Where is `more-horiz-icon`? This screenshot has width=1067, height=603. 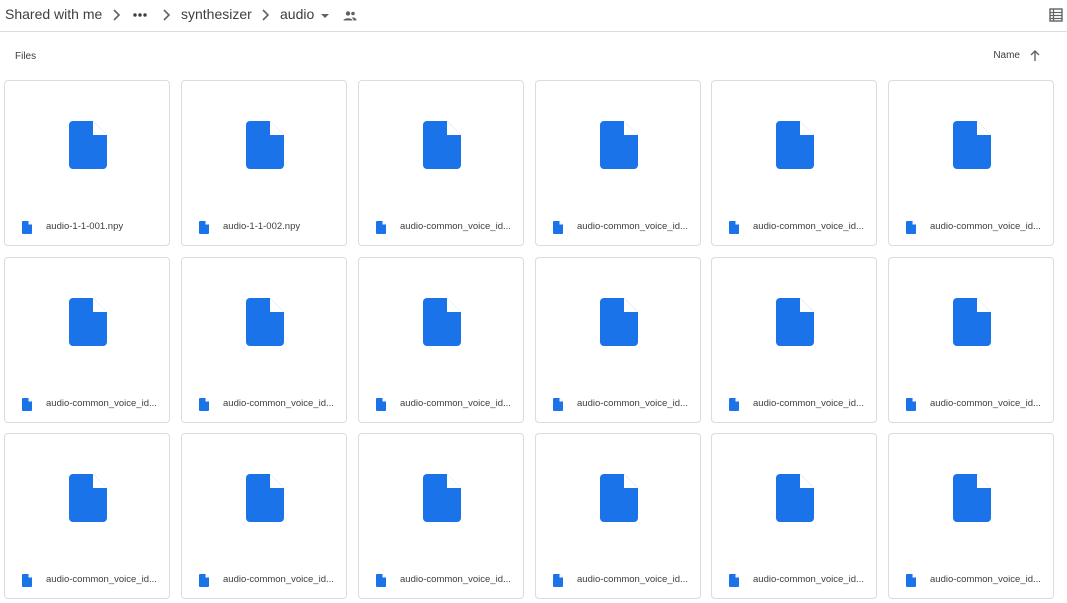
more-horiz-icon is located at coordinates (140, 15).